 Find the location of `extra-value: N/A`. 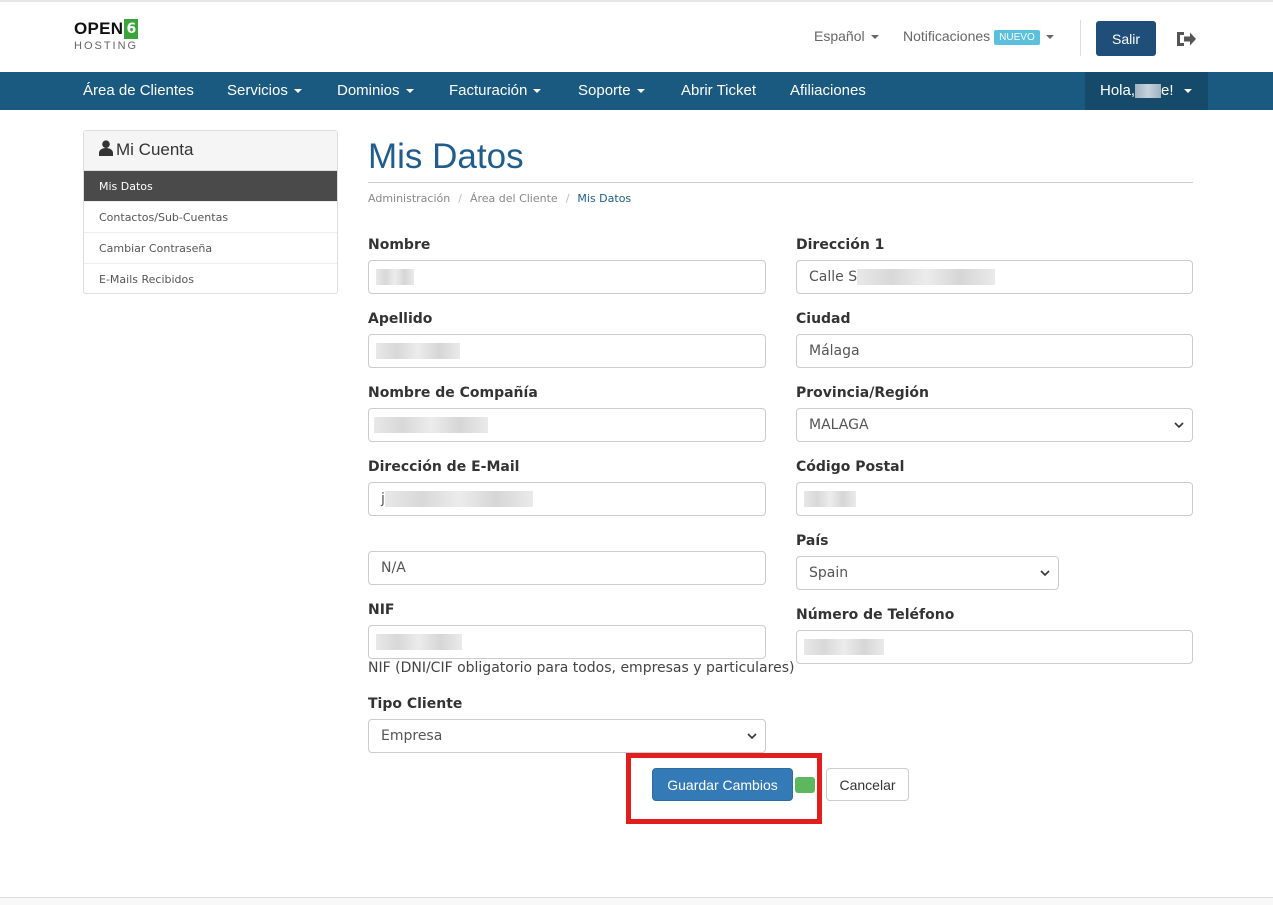

extra-value: N/A is located at coordinates (393, 568).